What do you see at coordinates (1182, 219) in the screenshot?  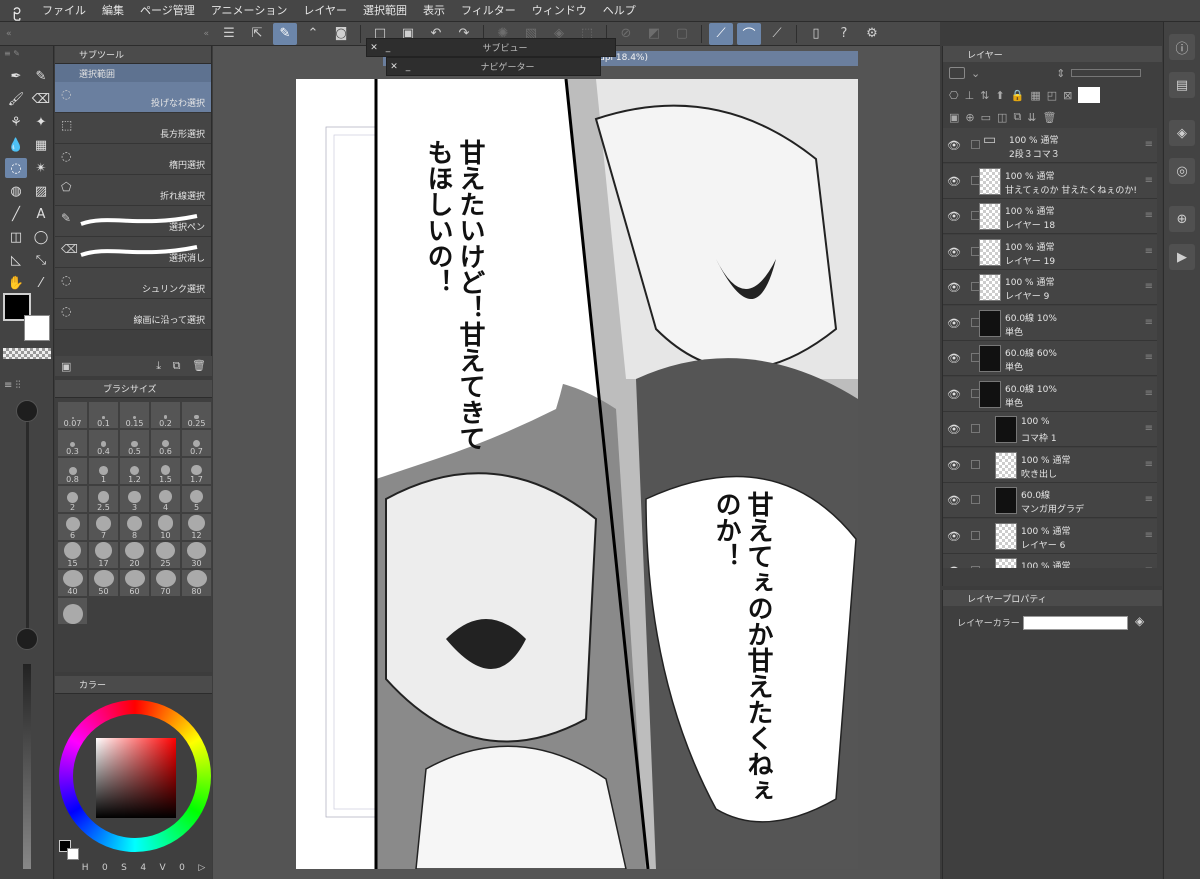 I see `material-icon: ⊕` at bounding box center [1182, 219].